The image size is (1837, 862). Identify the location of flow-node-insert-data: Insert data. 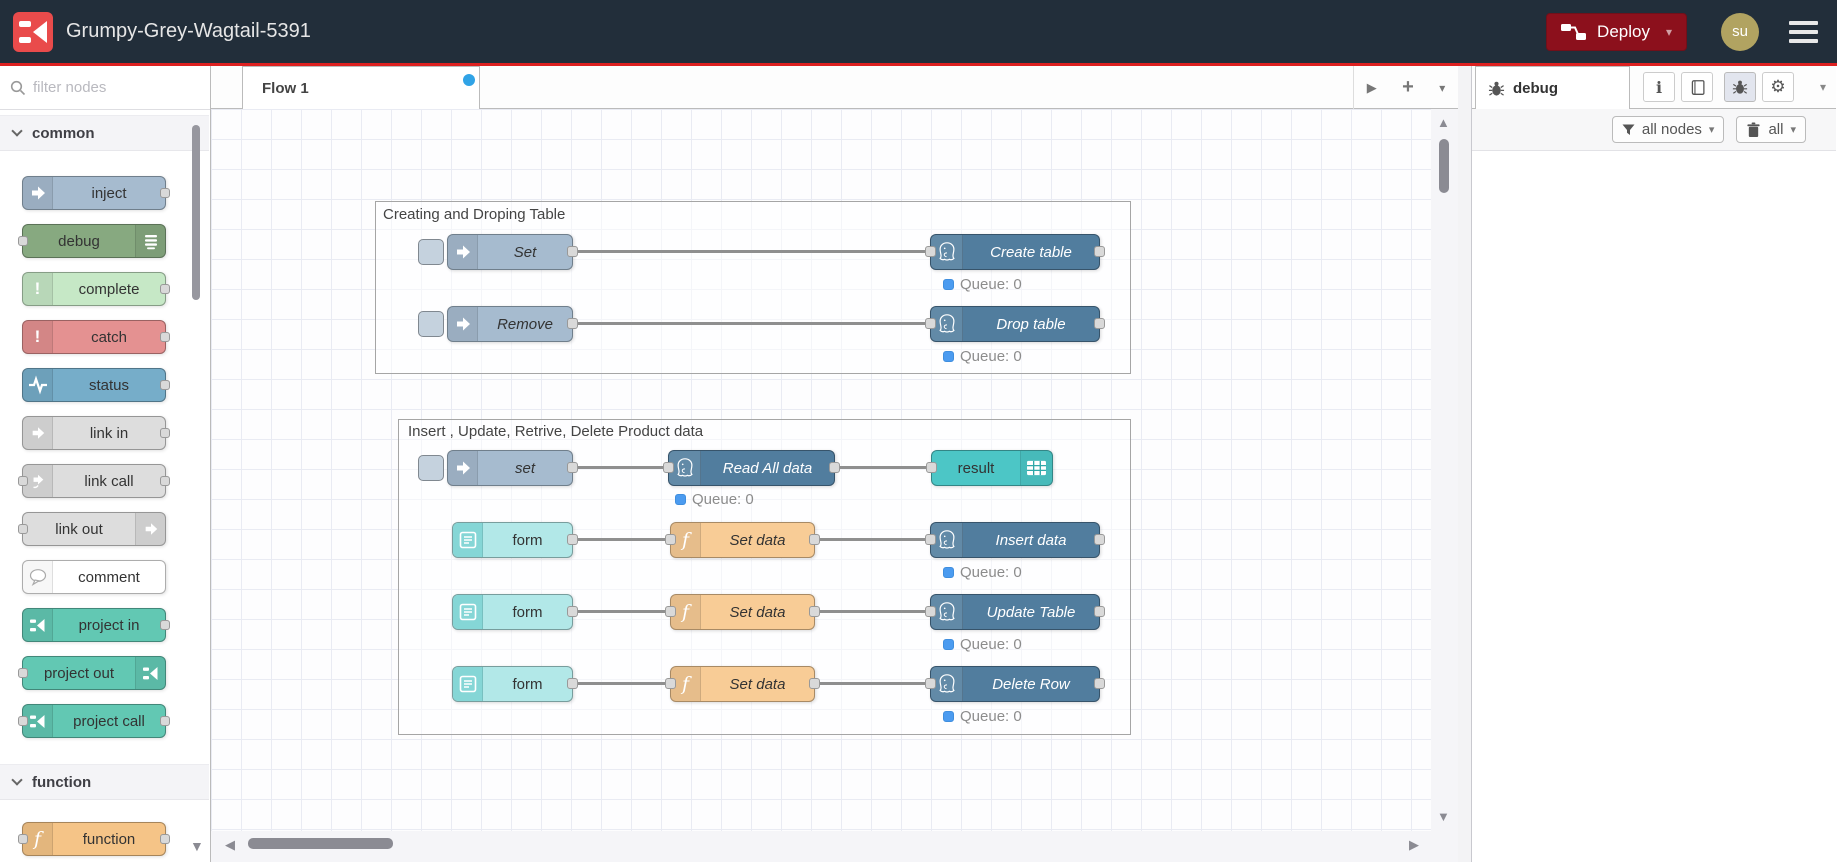
(1015, 540).